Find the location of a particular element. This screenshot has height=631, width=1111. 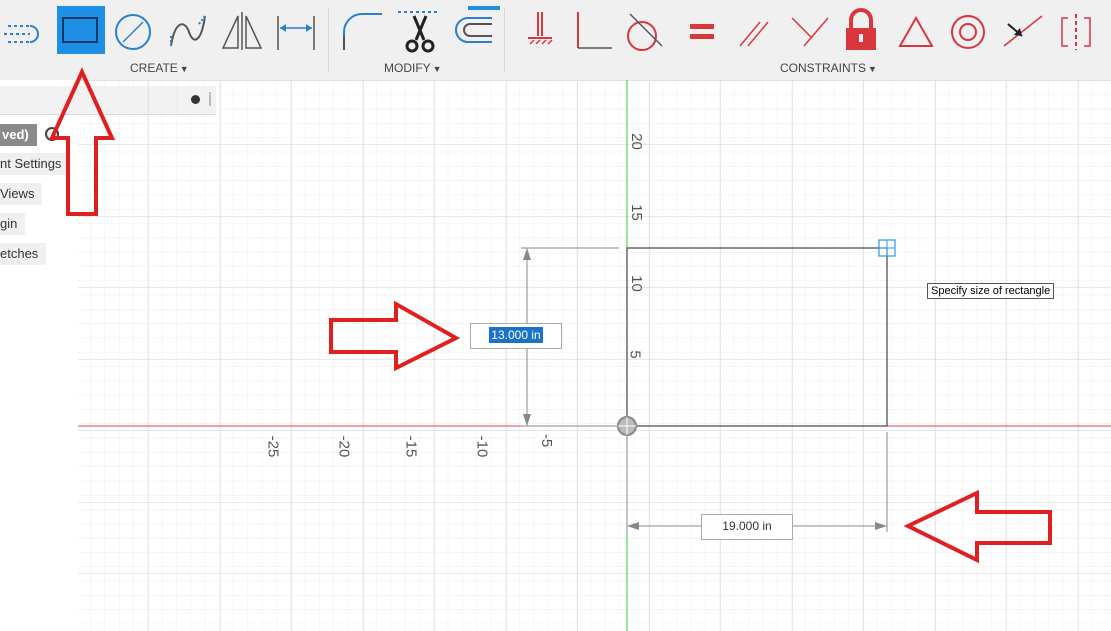

x-tick-label: -25 is located at coordinates (273, 446).